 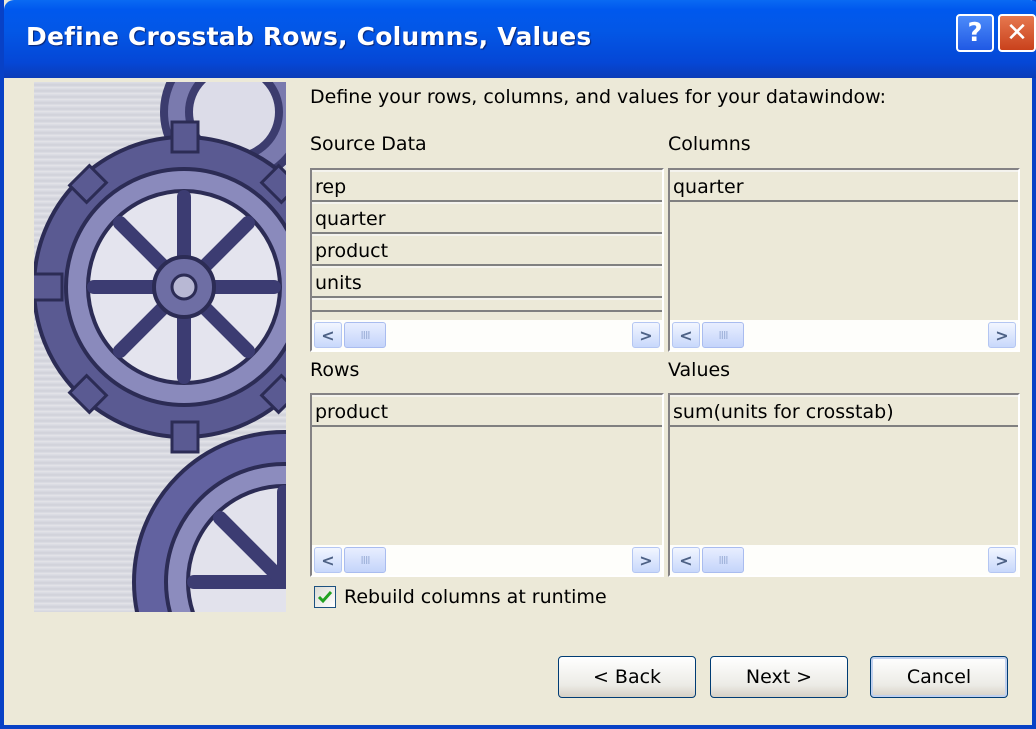 What do you see at coordinates (844, 411) in the screenshot?
I see `list-item: sum(units for crosstab)` at bounding box center [844, 411].